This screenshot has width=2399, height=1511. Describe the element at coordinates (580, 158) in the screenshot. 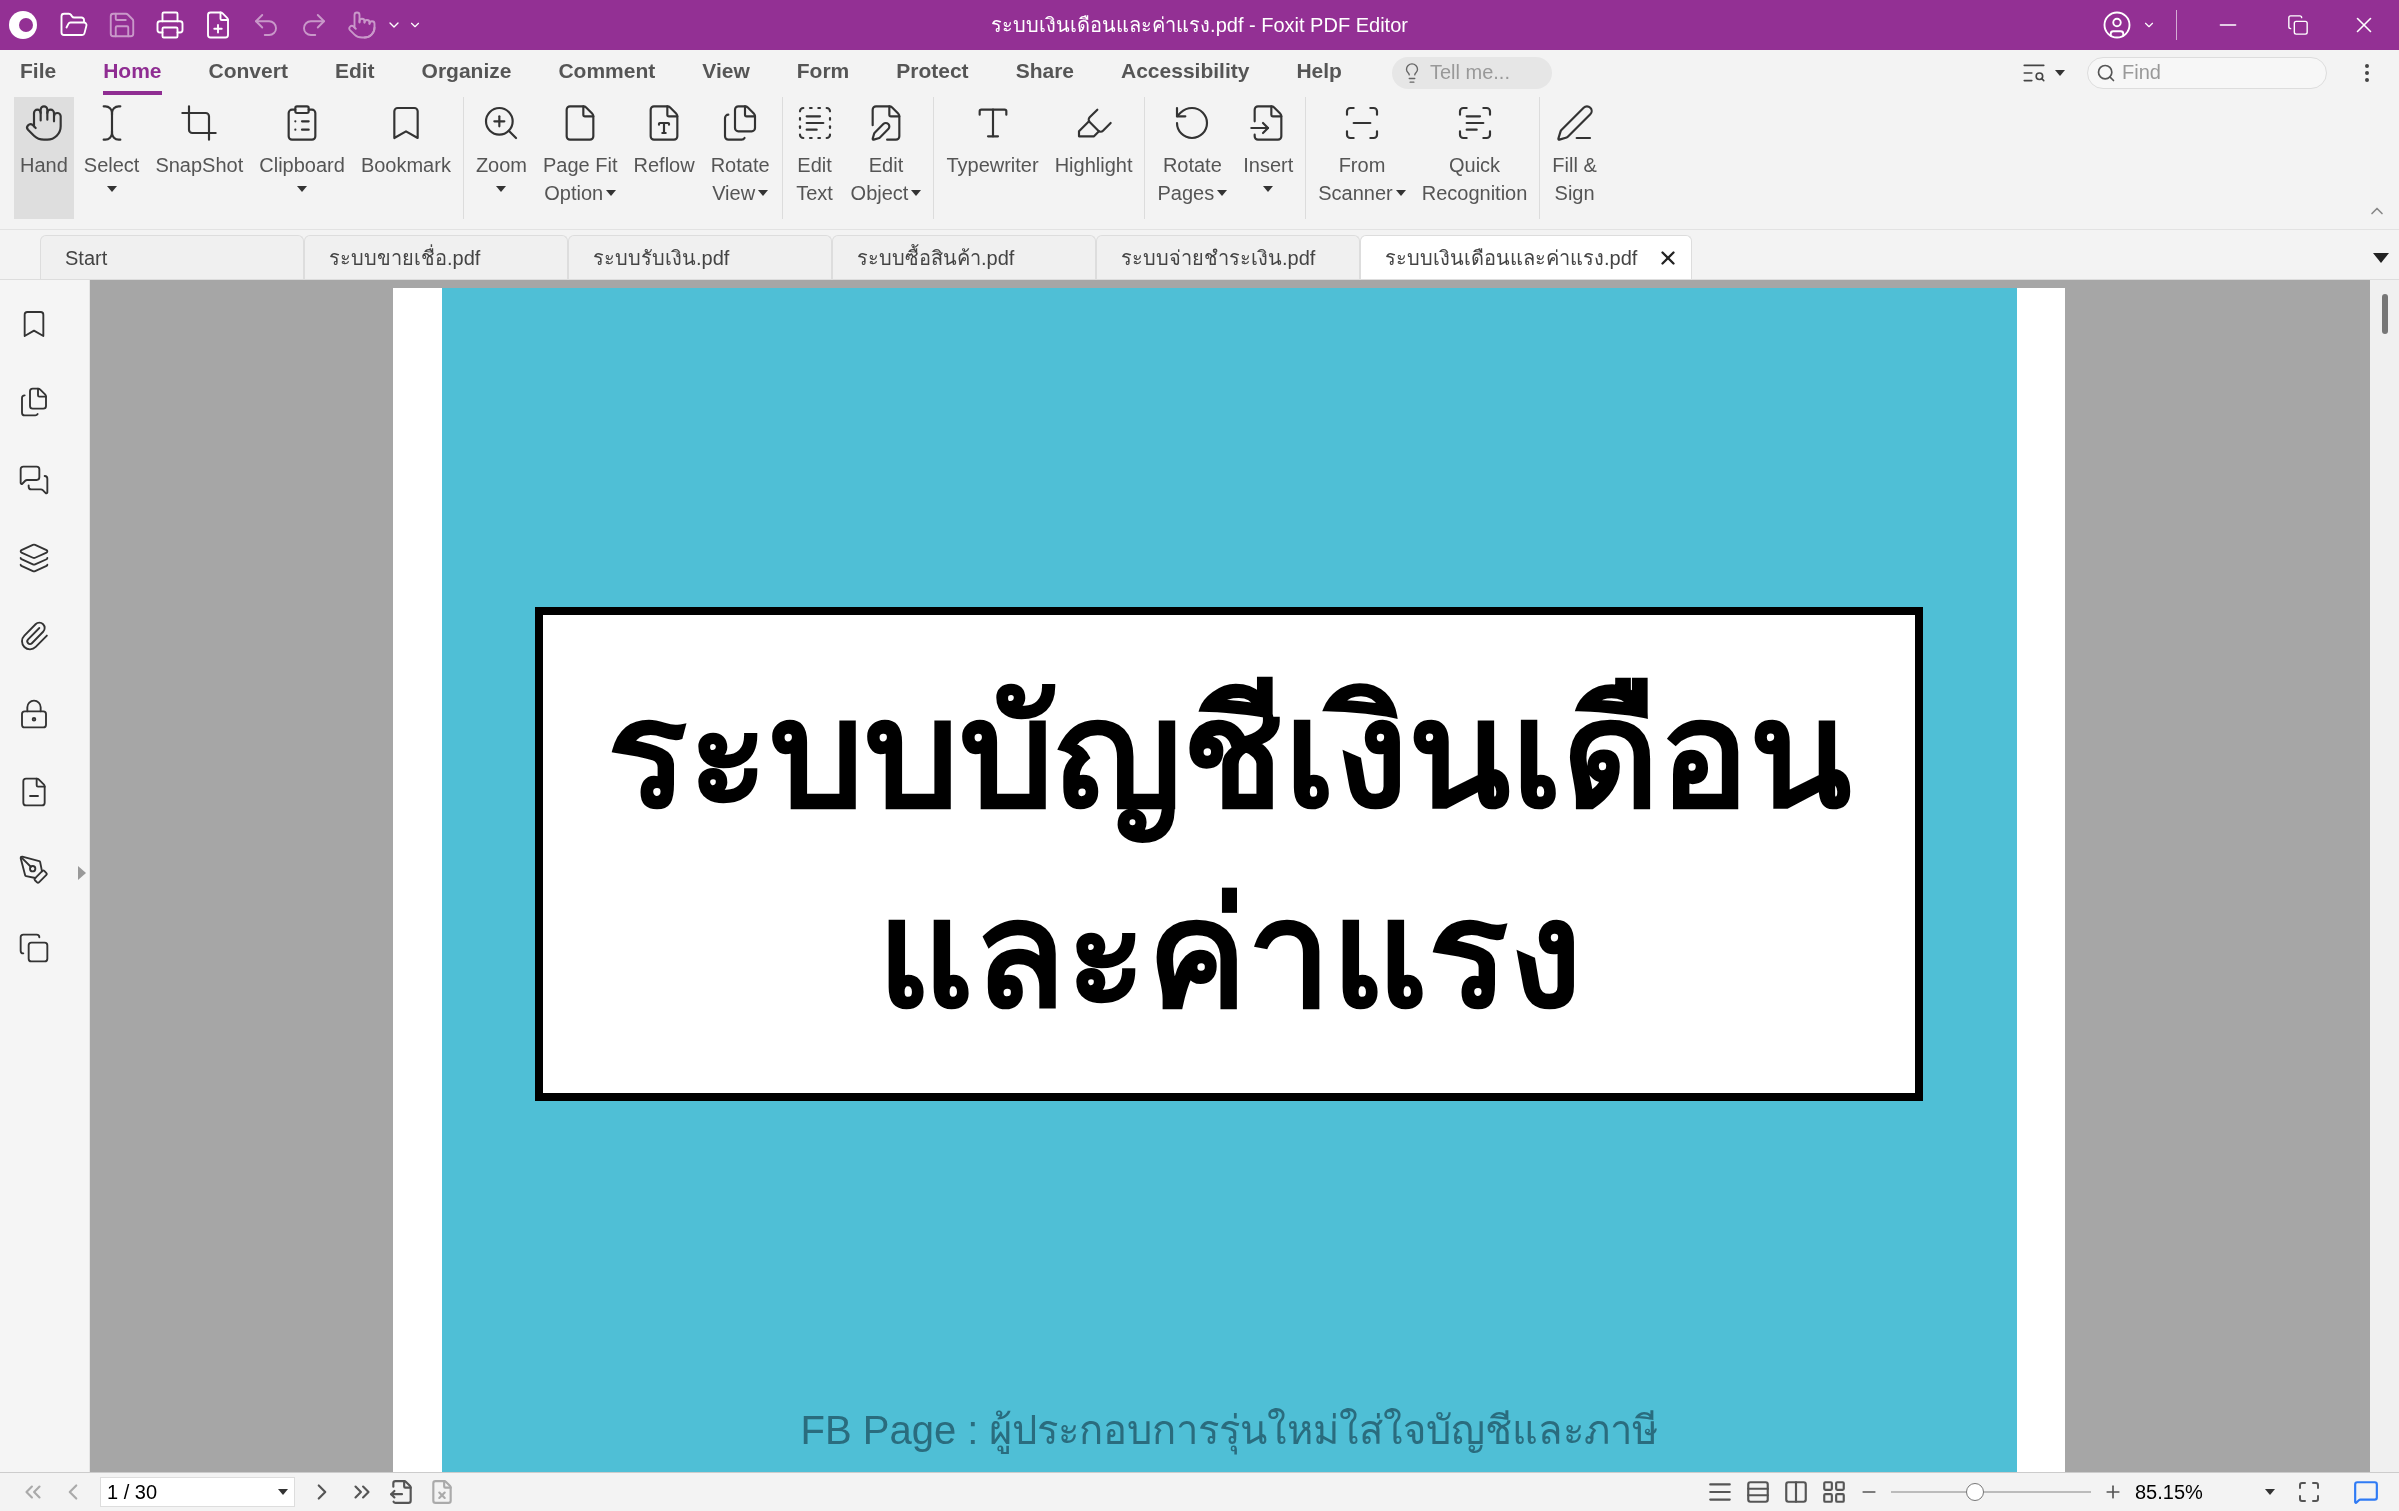

I see `ribbon-button: Page Fit Option` at that location.